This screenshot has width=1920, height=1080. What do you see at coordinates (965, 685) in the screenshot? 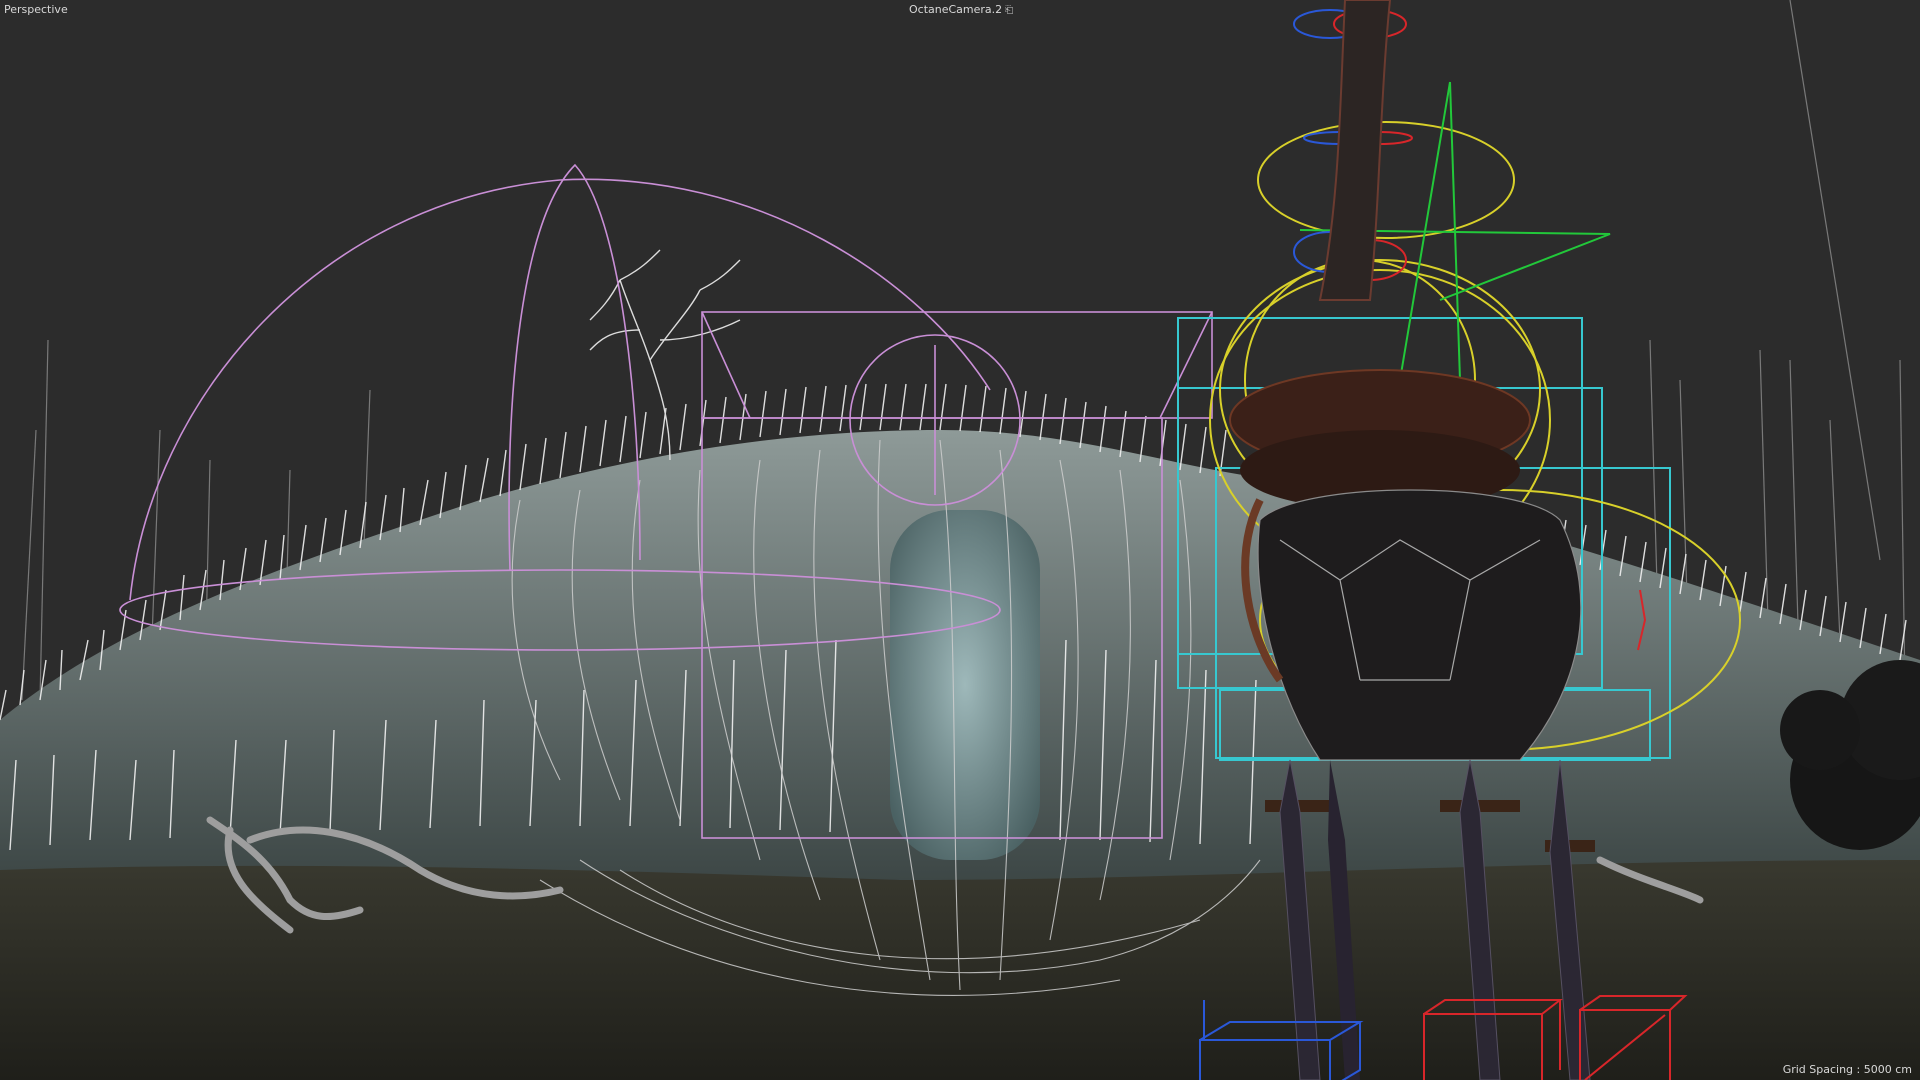
I see `hobbit-door` at bounding box center [965, 685].